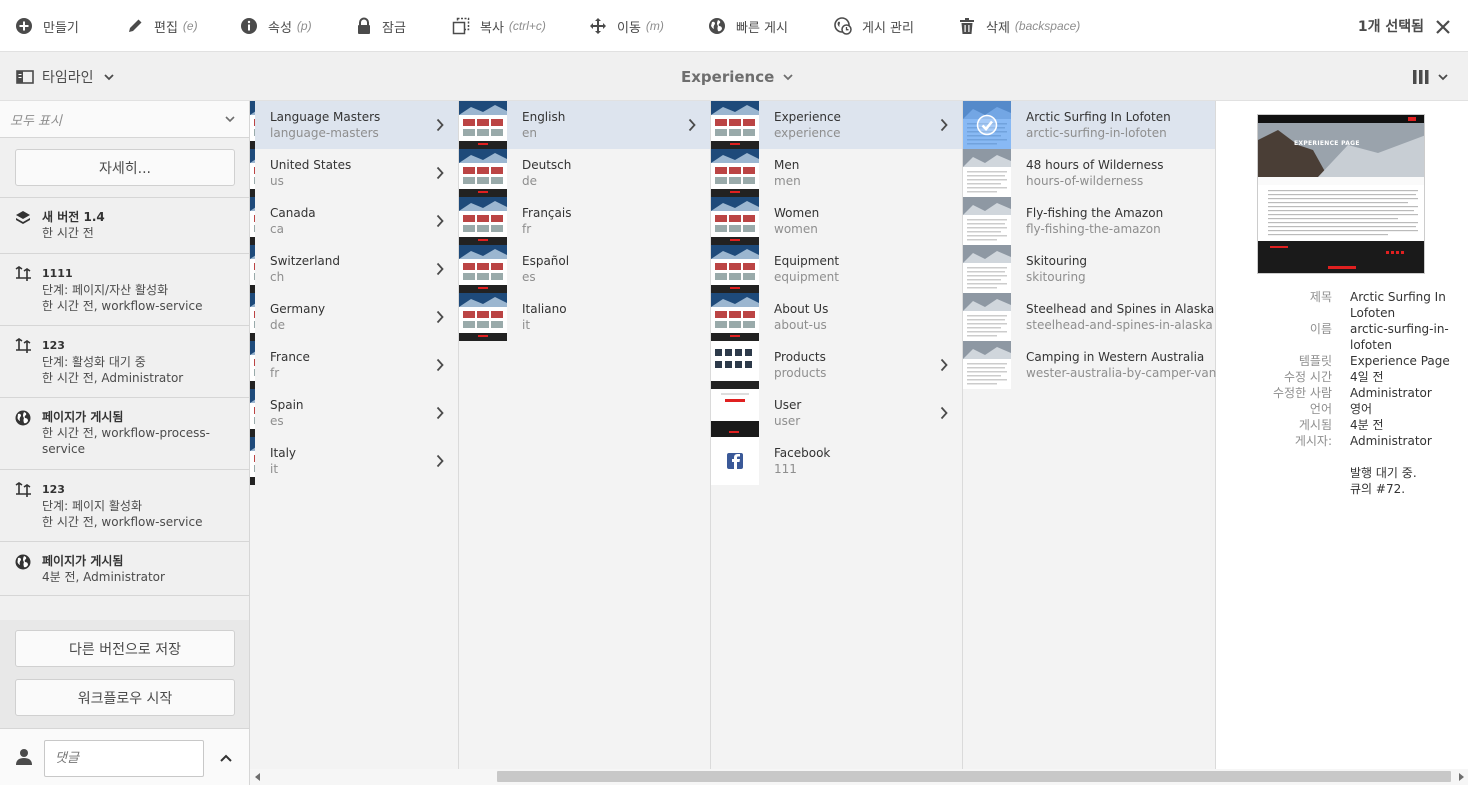  What do you see at coordinates (92, 506) in the screenshot?
I see `timeline-entry-detail: 단계: 페이지 활성화` at bounding box center [92, 506].